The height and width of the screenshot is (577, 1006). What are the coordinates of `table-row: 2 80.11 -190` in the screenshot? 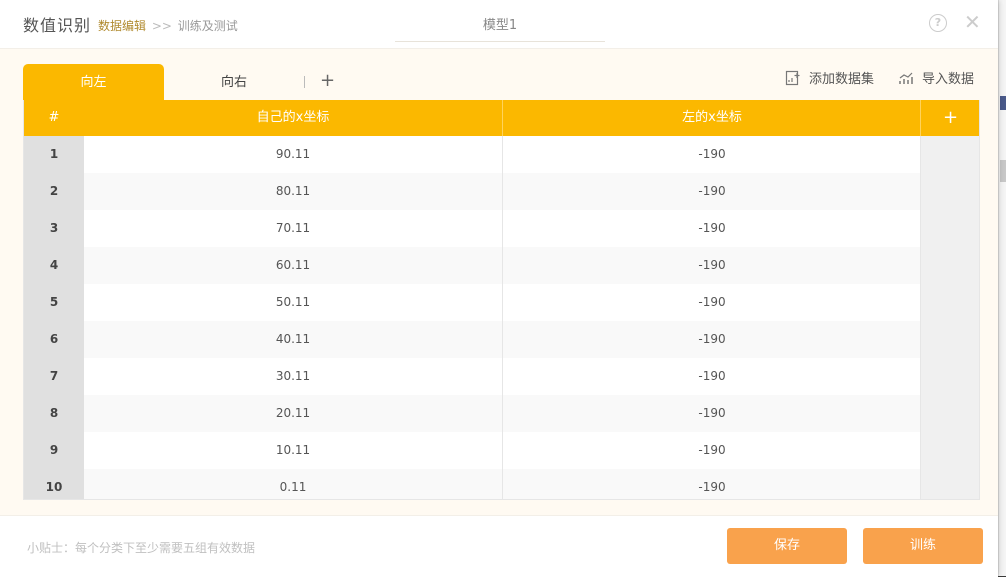 It's located at (501, 192).